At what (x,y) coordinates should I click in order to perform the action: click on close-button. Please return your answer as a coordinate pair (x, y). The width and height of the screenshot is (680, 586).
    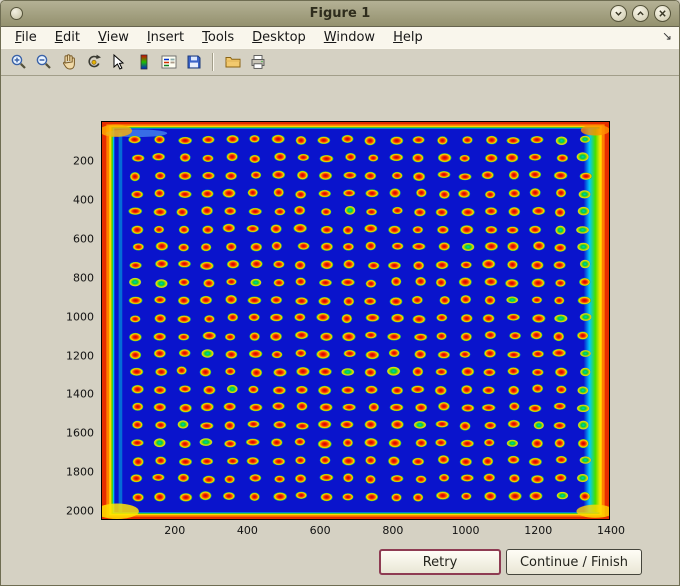
    Looking at the image, I should click on (662, 13).